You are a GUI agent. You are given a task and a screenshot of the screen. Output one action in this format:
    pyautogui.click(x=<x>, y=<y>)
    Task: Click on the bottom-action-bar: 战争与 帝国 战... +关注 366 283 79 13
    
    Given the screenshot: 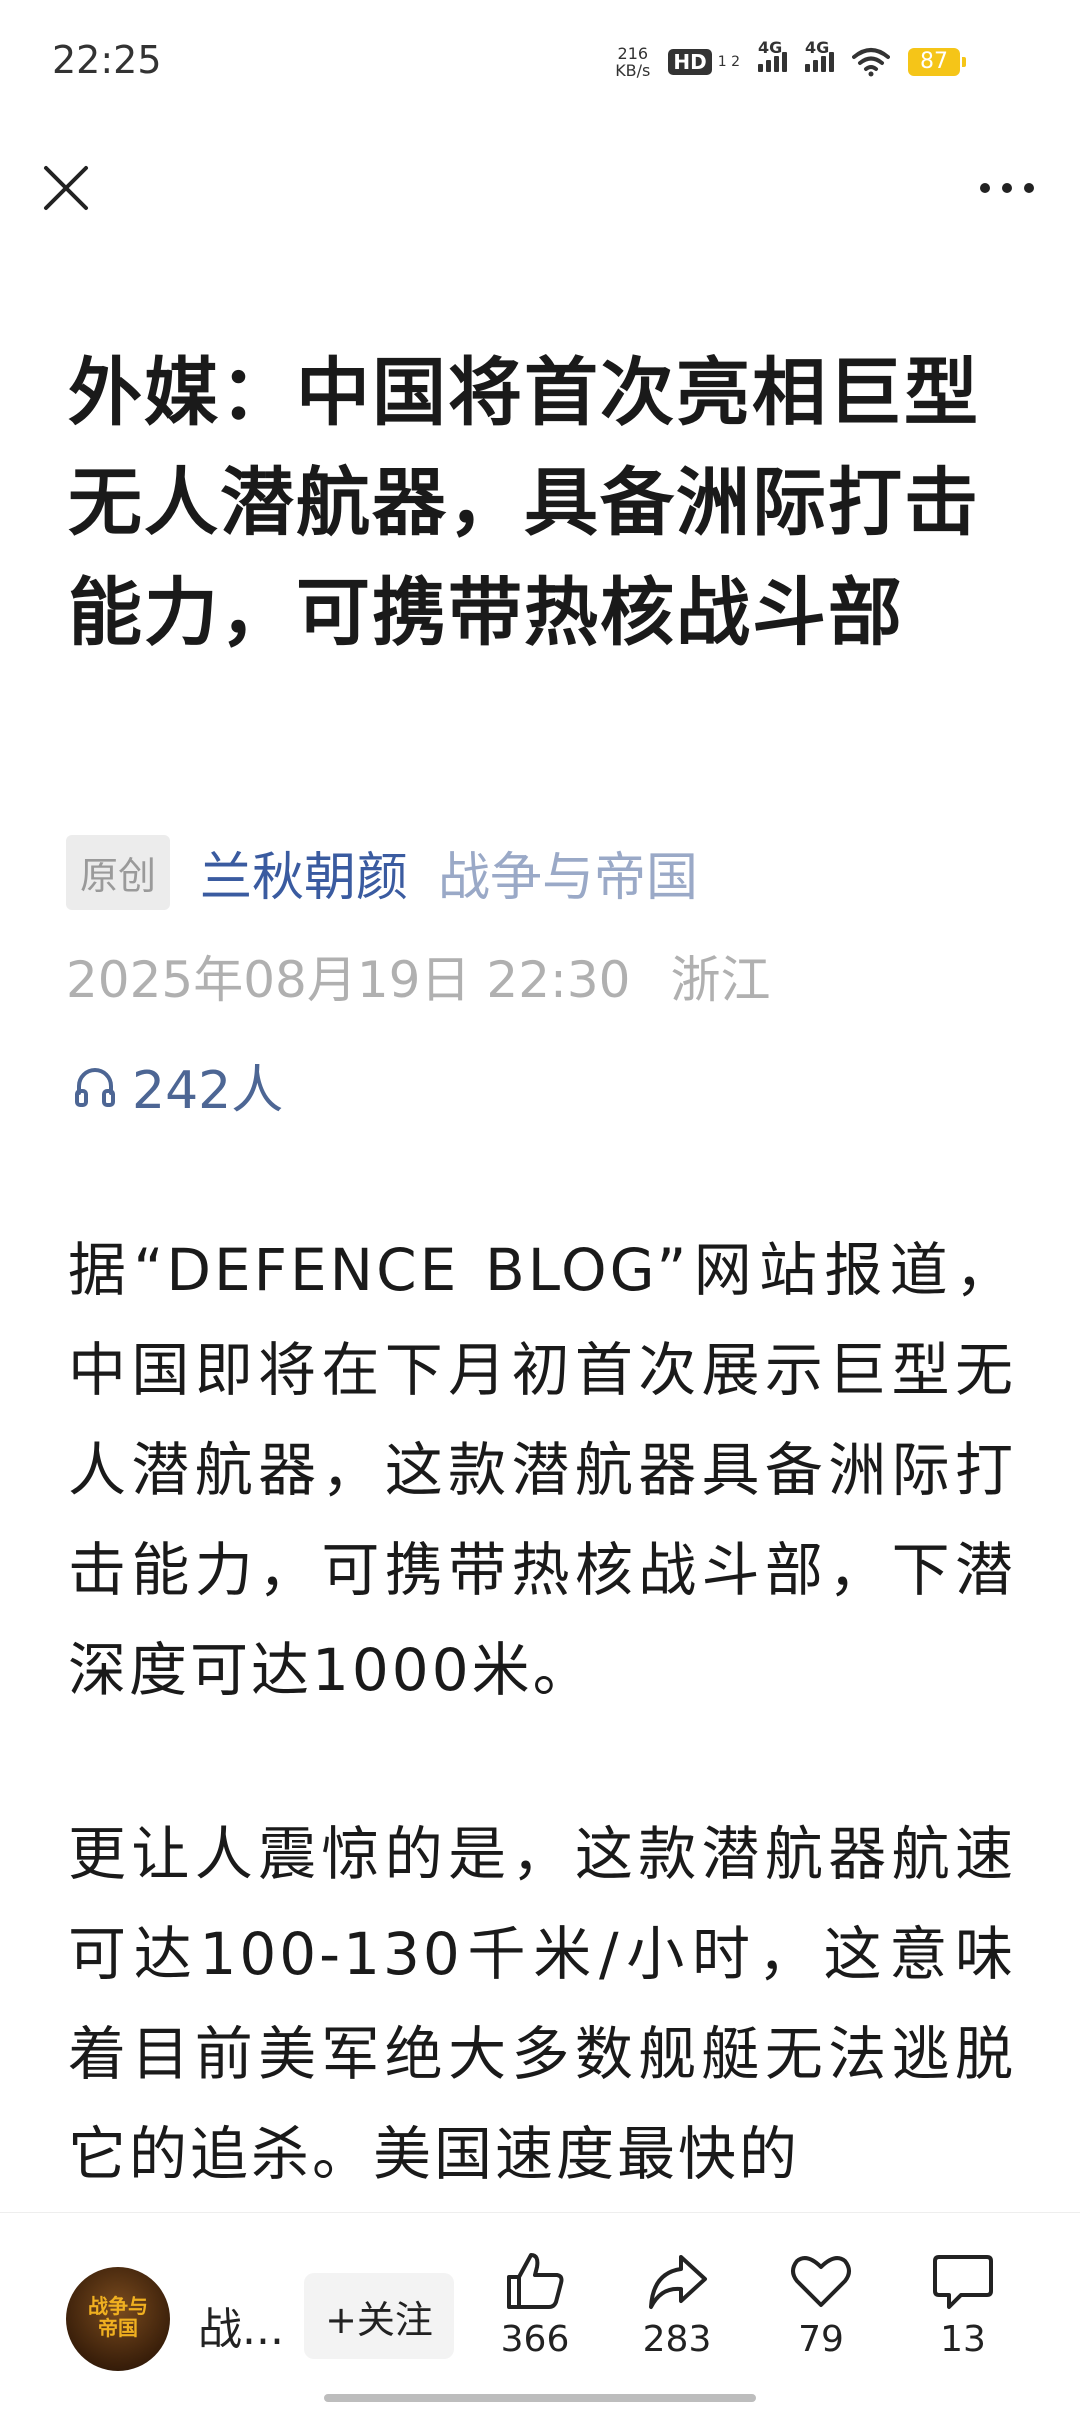 What is the action you would take?
    pyautogui.click(x=540, y=2310)
    